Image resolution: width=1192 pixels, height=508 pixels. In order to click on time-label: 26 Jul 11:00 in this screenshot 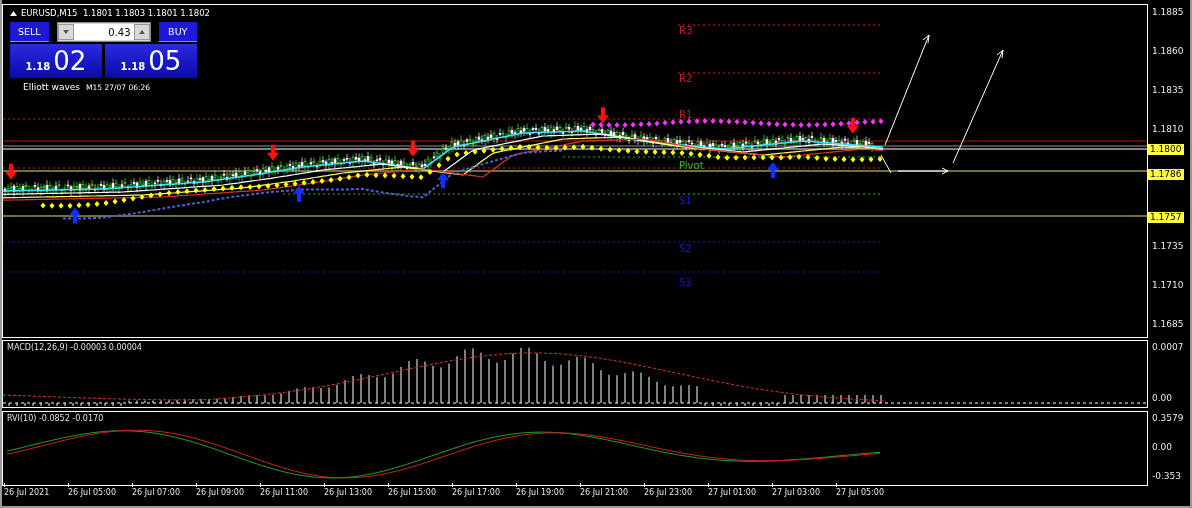, I will do `click(292, 496)`.